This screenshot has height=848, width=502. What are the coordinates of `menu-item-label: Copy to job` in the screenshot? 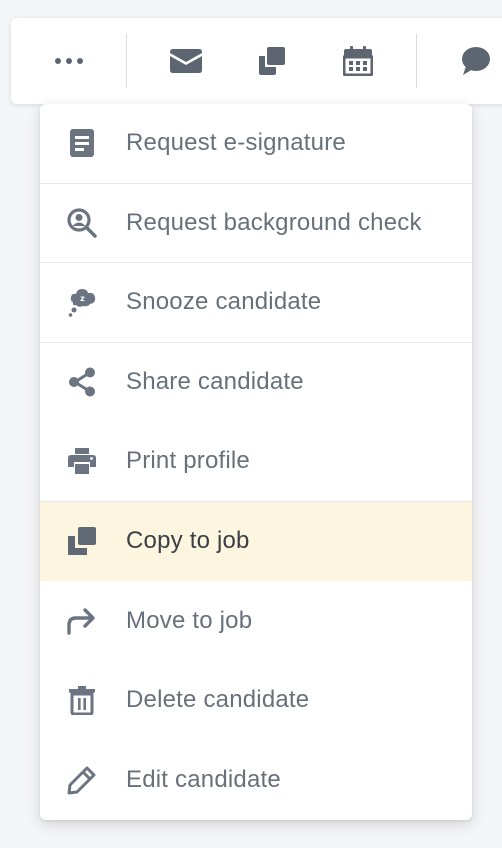 It's located at (188, 541).